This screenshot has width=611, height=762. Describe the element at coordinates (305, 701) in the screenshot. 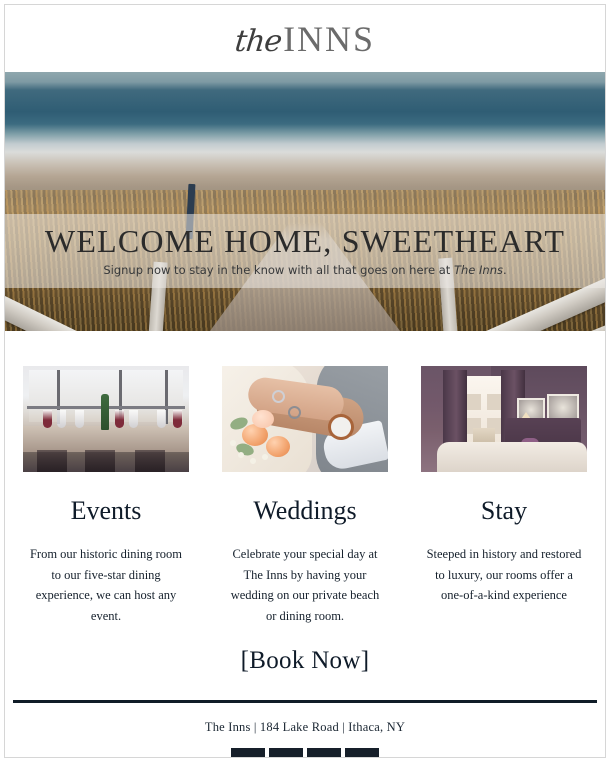

I see `footer-divider` at that location.